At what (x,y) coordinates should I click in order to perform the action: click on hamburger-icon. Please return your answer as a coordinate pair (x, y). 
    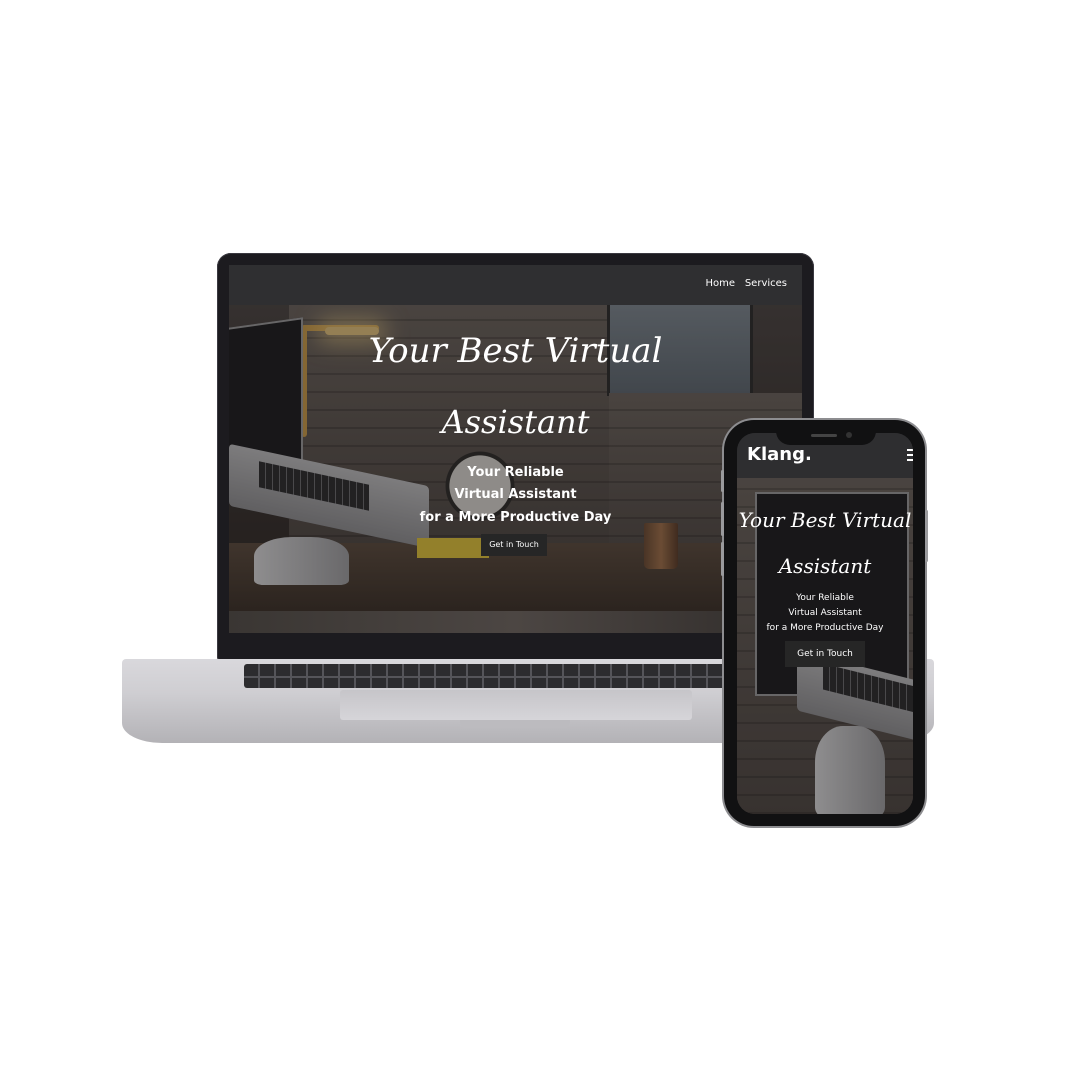
    Looking at the image, I should click on (910, 455).